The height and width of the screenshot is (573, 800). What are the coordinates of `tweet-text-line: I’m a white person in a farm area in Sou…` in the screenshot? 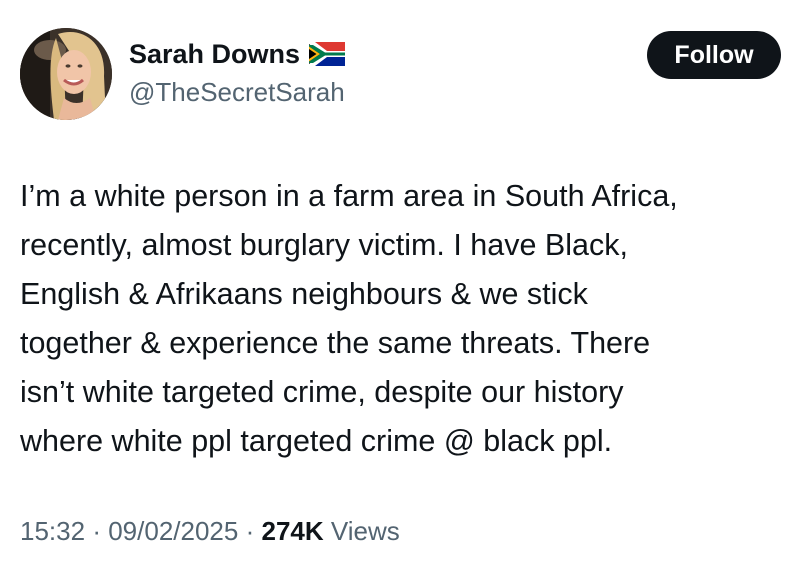 It's located at (349, 196).